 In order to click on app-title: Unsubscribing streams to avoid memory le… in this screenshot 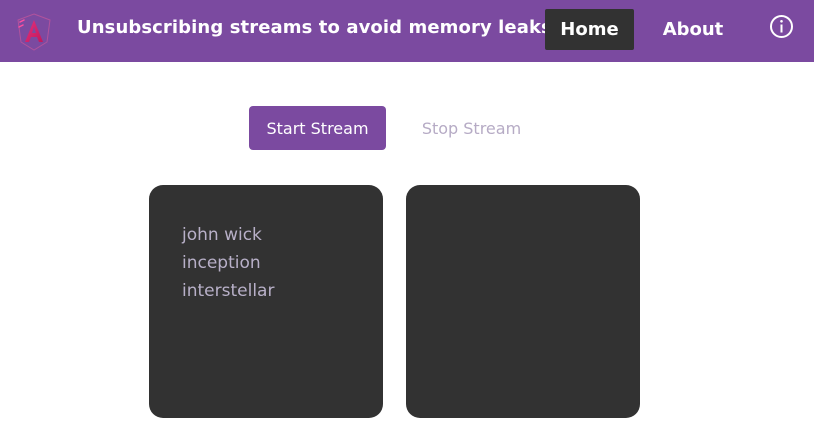, I will do `click(314, 27)`.